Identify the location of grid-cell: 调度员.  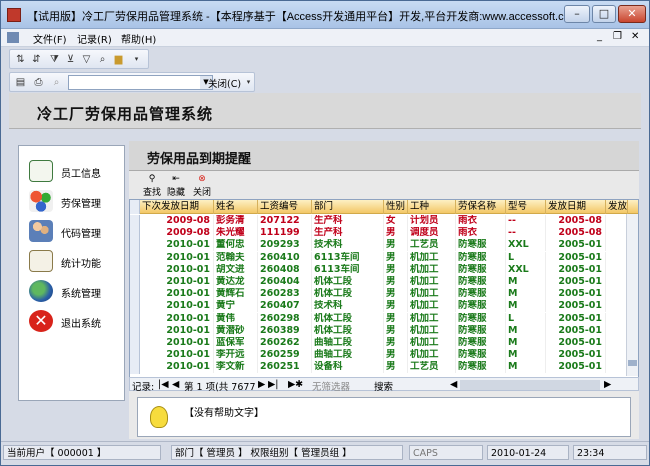
(432, 233).